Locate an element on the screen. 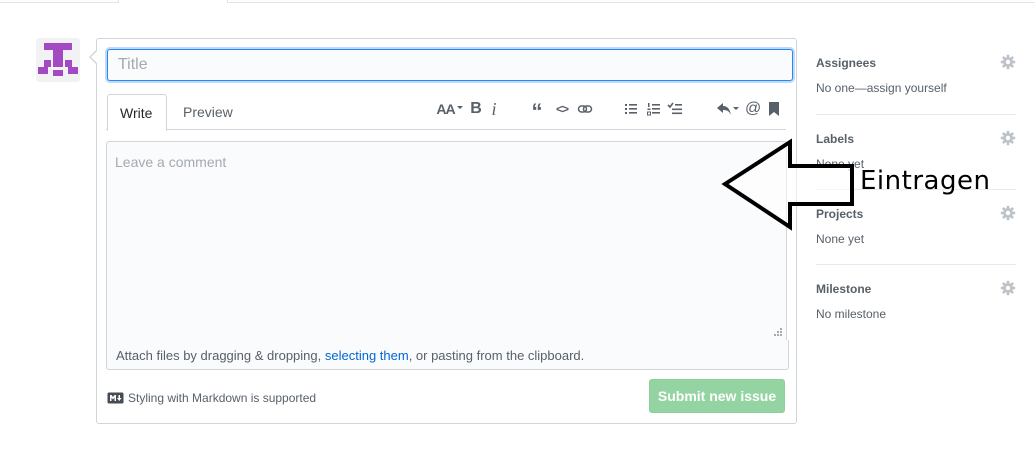  task-list-icon is located at coordinates (674, 108).